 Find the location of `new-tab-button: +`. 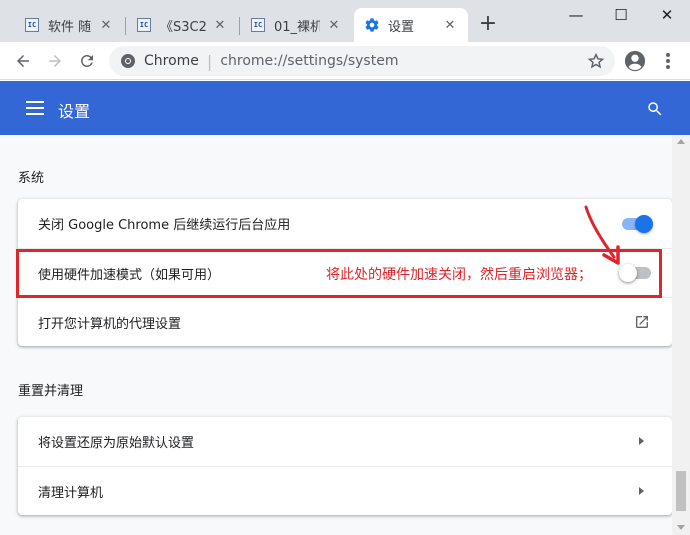

new-tab-button: + is located at coordinates (488, 24).